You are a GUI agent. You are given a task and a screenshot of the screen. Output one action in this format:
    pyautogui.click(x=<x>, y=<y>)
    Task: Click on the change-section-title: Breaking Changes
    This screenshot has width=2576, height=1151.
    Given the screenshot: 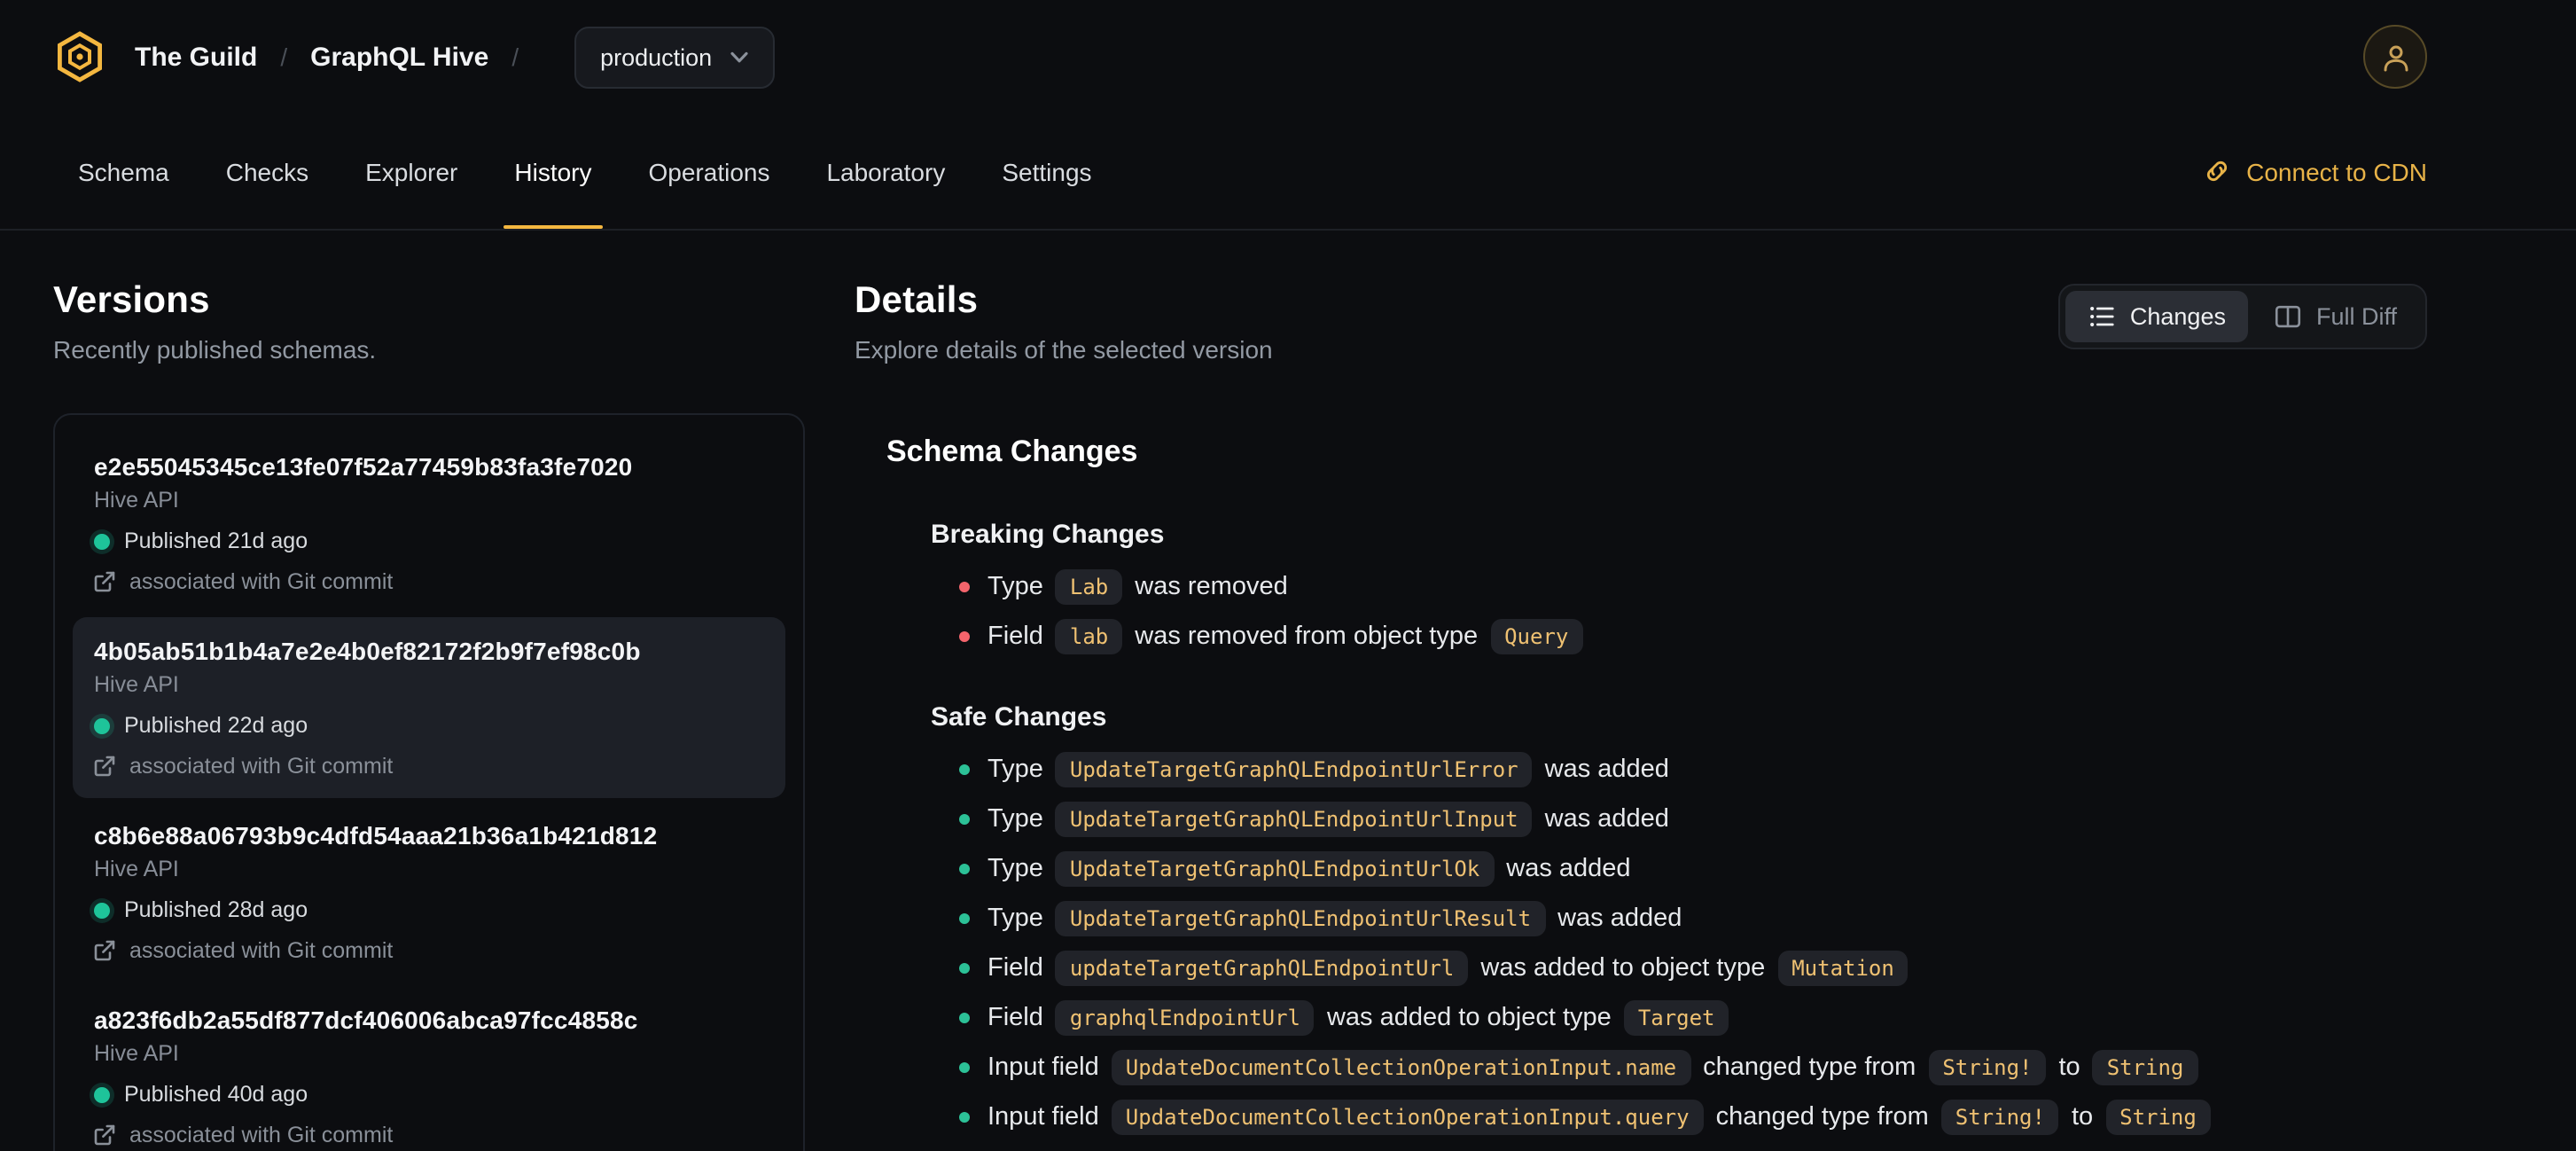 What is the action you would take?
    pyautogui.click(x=1048, y=535)
    